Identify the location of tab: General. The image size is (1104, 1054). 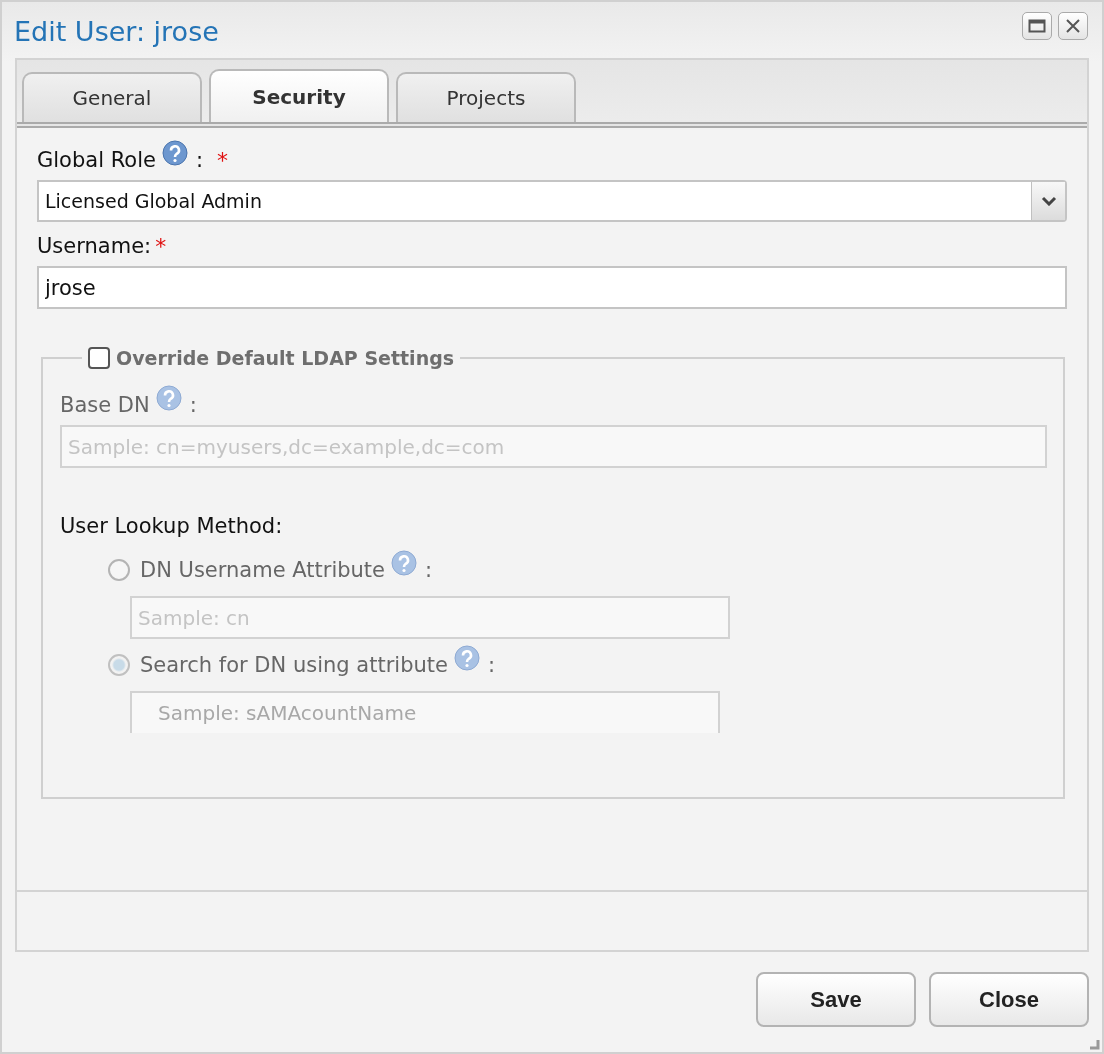
(112, 97).